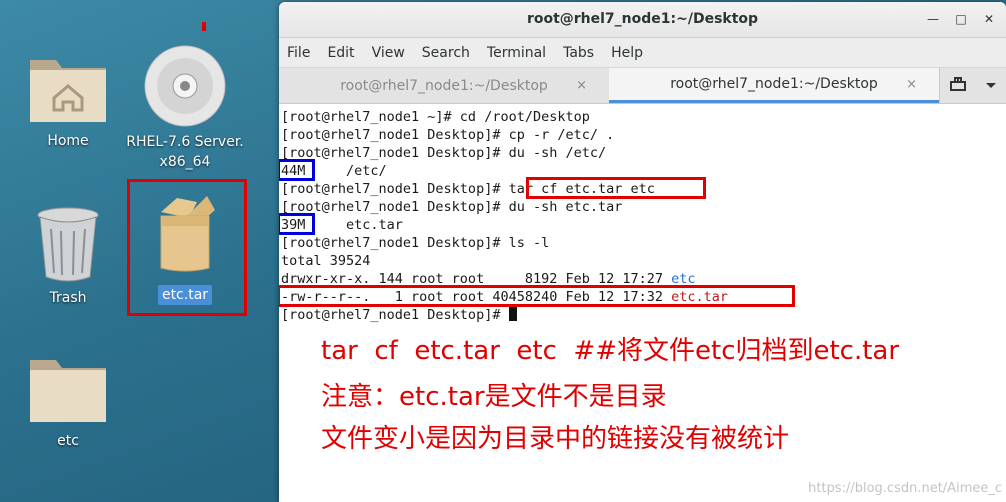 The image size is (1006, 502). Describe the element at coordinates (185, 86) in the screenshot. I see `disc-icon` at that location.